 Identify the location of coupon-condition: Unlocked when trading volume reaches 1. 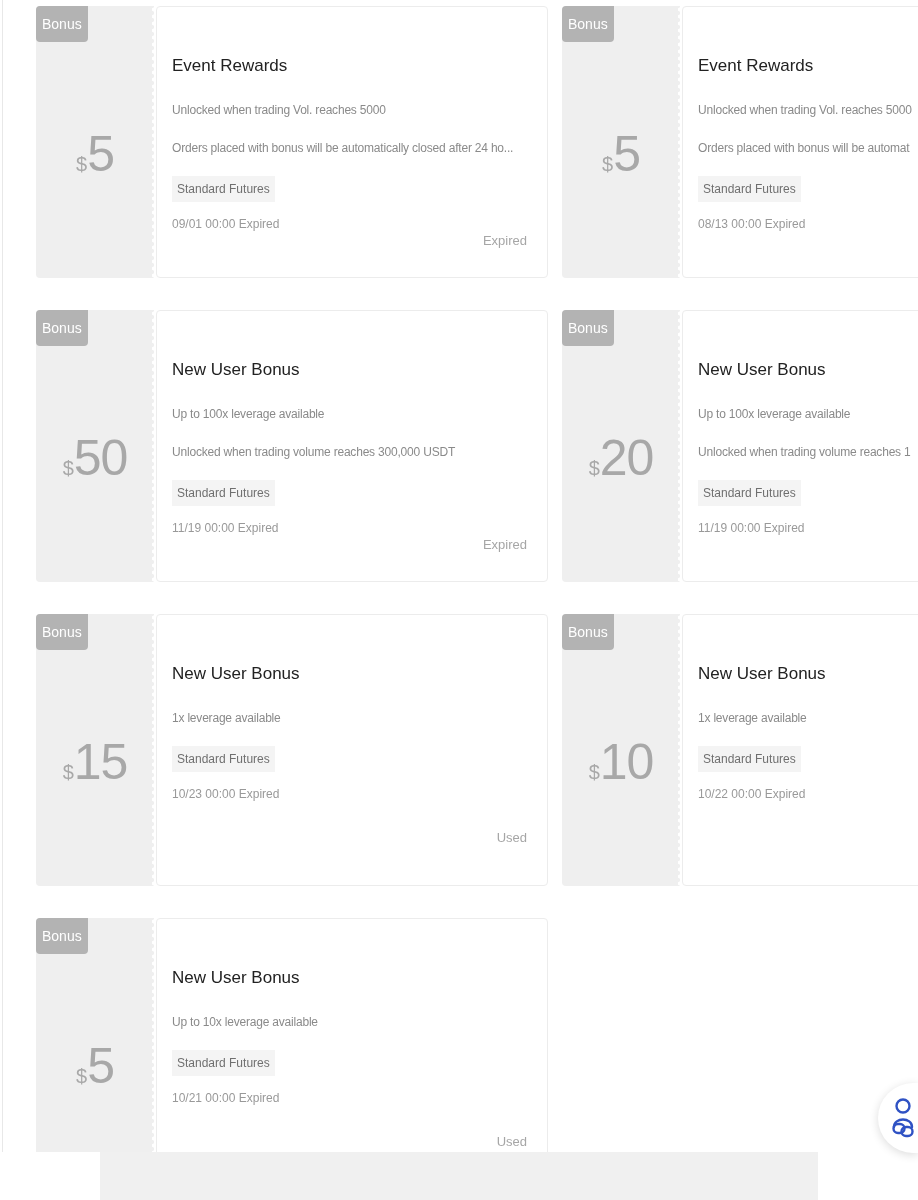
(805, 452).